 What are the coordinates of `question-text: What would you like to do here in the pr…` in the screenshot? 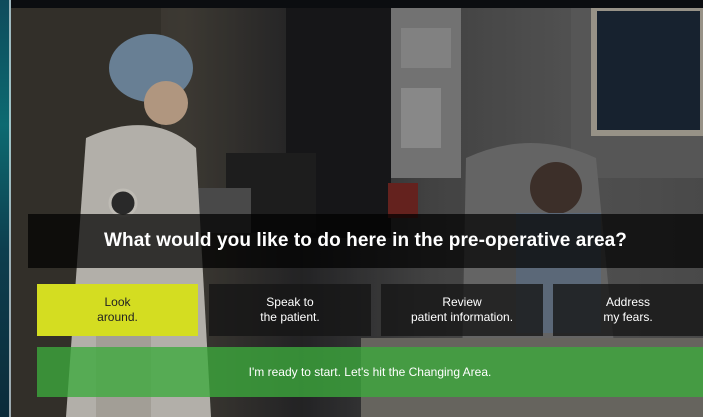 It's located at (365, 240).